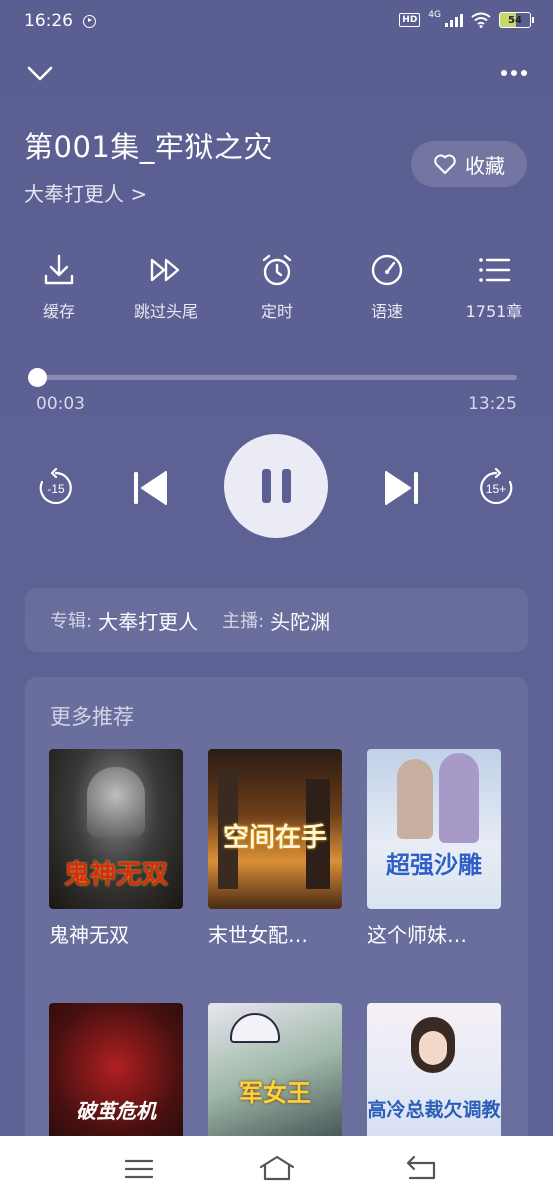 Image resolution: width=553 pixels, height=1200 pixels. I want to click on pause-icon-bar-right, so click(286, 486).